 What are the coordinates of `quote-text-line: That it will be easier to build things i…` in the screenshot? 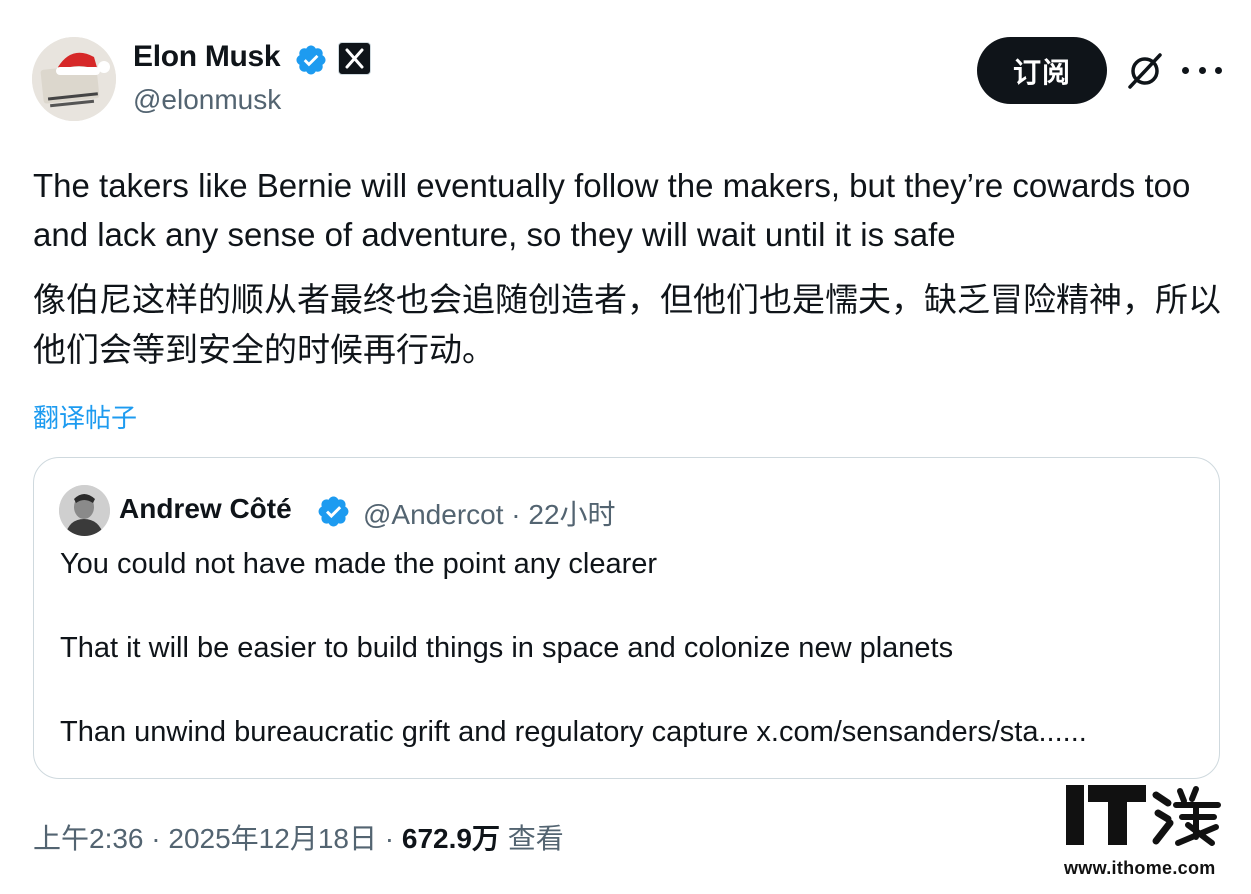 It's located at (507, 648).